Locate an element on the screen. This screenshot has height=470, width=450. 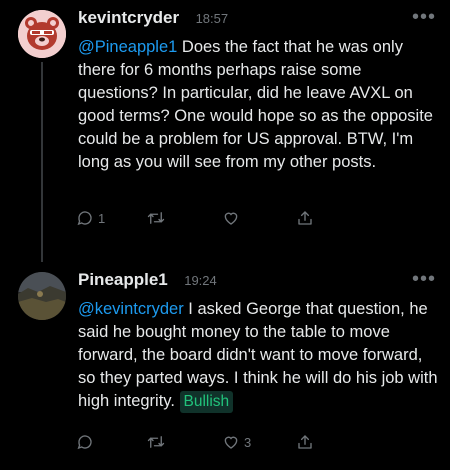
bear-avatar-icon is located at coordinates (42, 34).